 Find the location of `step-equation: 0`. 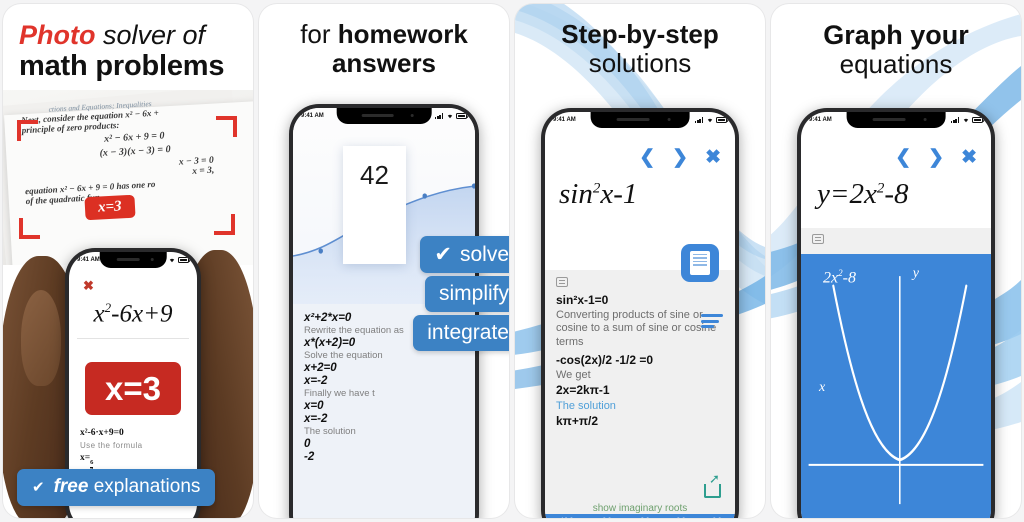

step-equation: 0 is located at coordinates (307, 444).